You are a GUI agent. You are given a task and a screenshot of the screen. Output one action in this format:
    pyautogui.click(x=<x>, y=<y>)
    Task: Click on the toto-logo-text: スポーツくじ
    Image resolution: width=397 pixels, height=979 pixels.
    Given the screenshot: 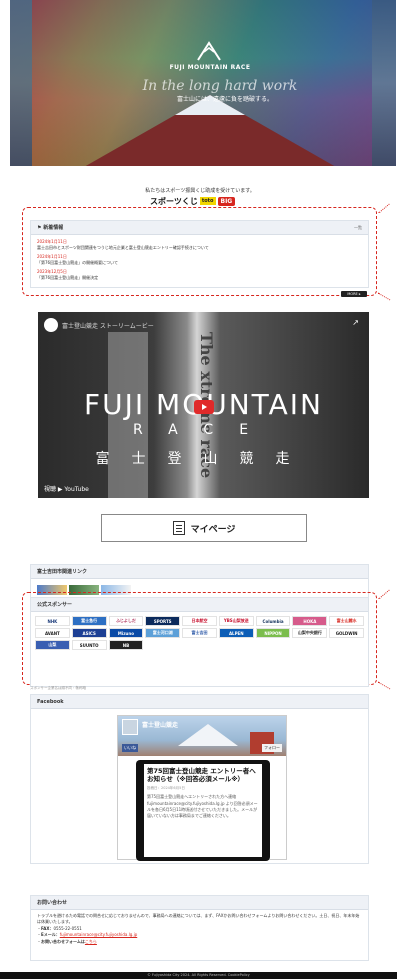 What is the action you would take?
    pyautogui.click(x=174, y=201)
    